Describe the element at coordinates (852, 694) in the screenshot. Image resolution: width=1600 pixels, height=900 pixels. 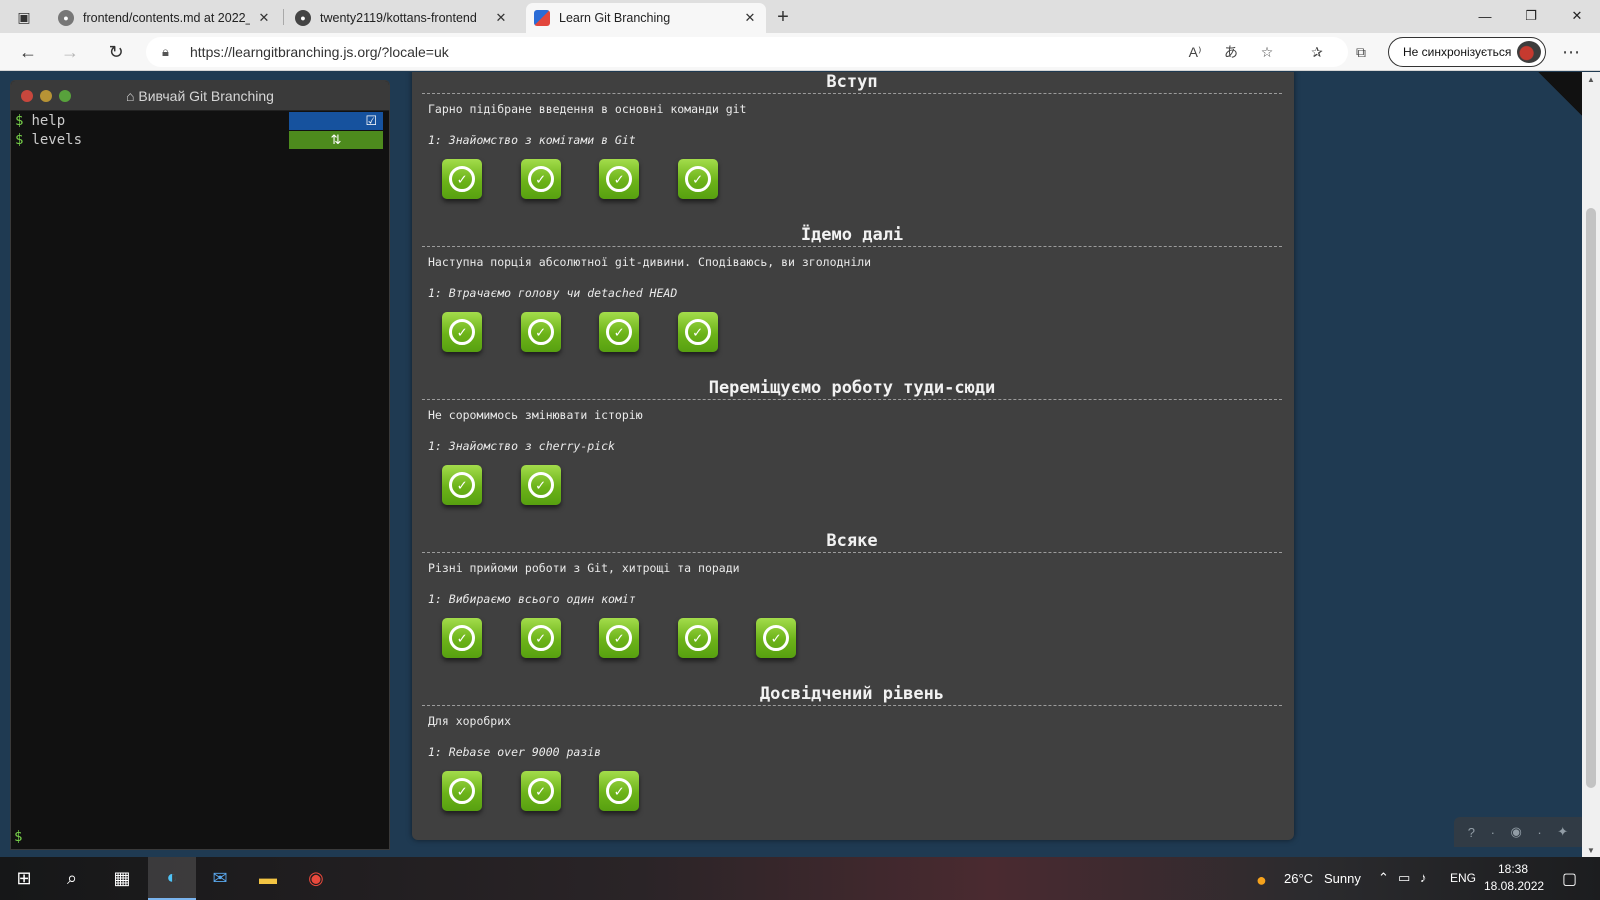
I see `section-title: Досвідчений рівень` at that location.